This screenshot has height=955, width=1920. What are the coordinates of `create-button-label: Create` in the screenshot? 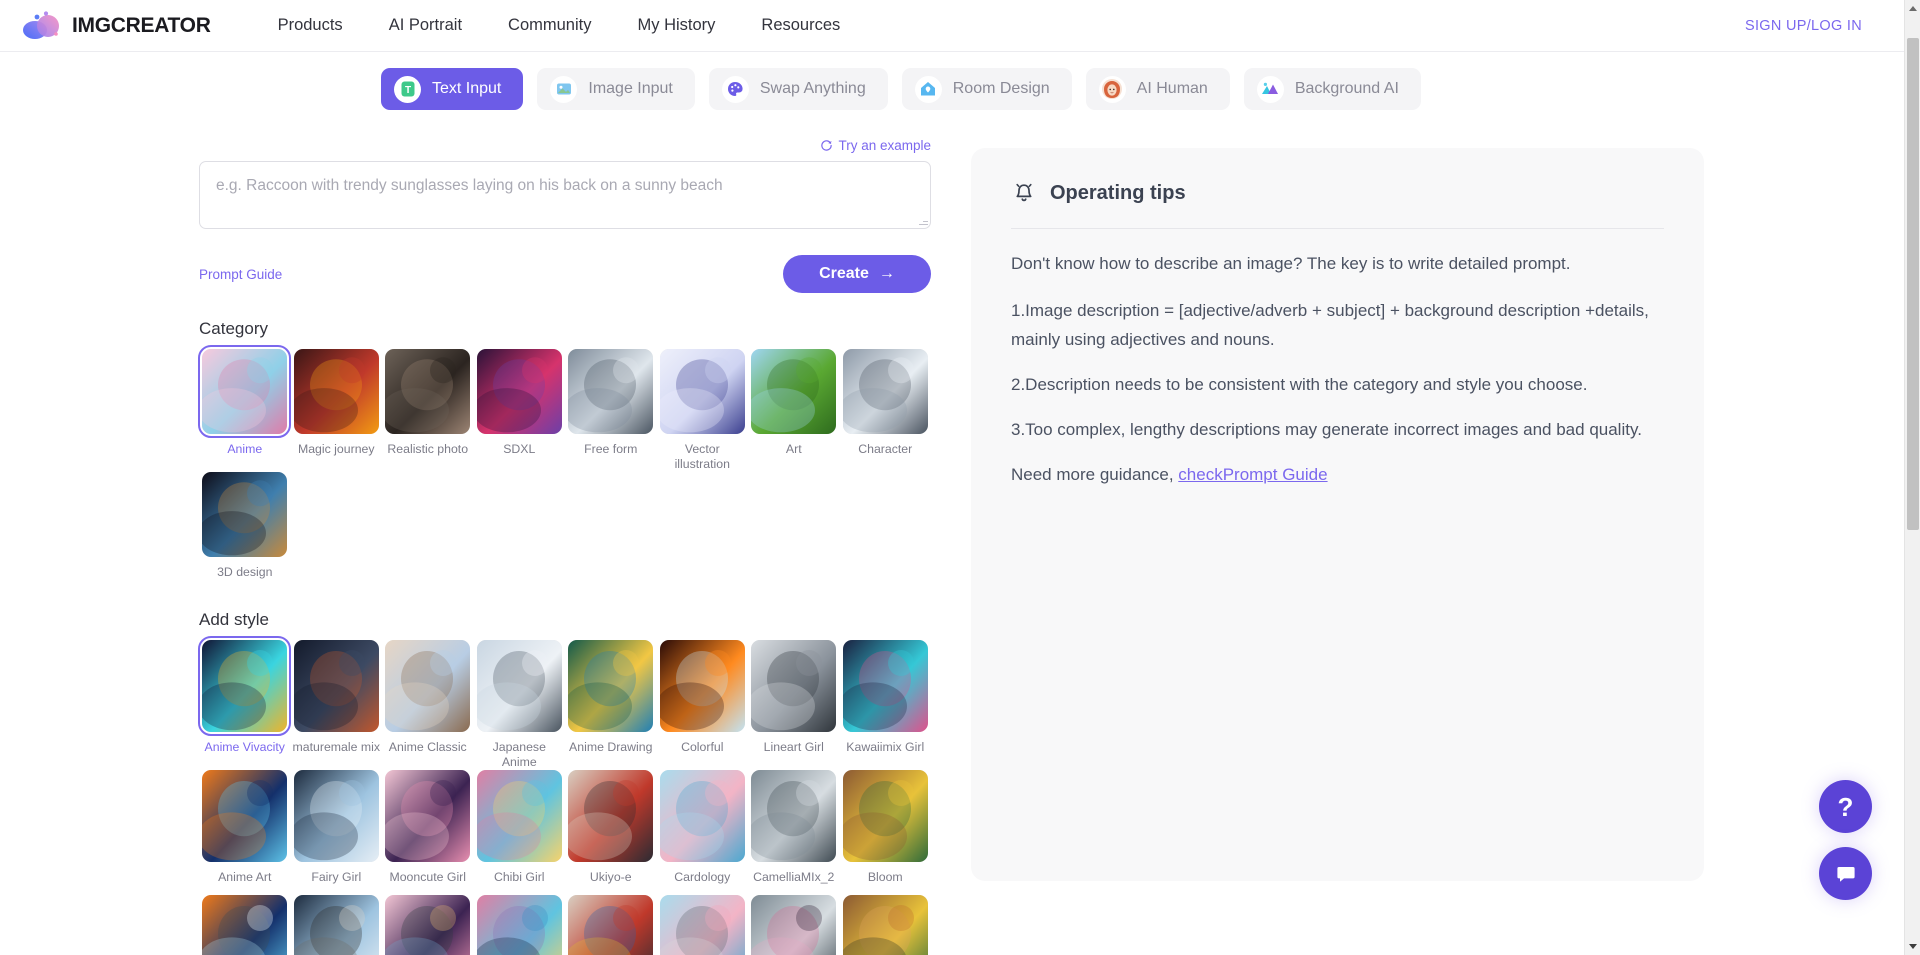 It's located at (844, 273).